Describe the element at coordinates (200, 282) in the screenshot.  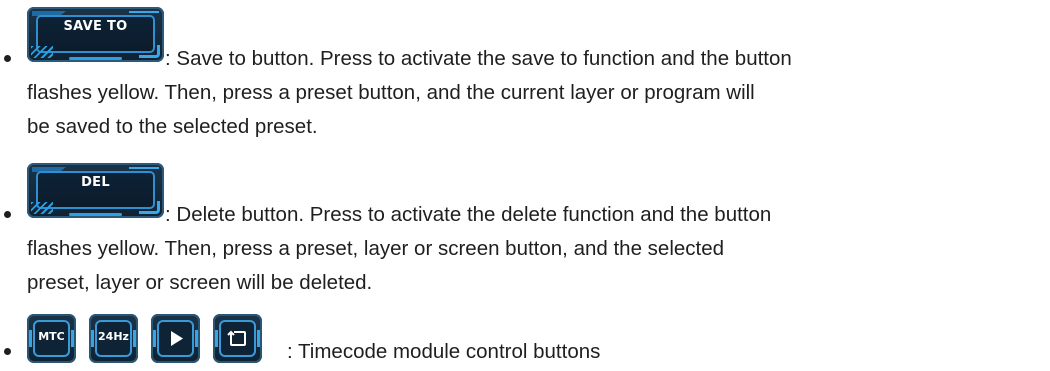
I see `description-line: preset, layer or screen will be deleted.` at that location.